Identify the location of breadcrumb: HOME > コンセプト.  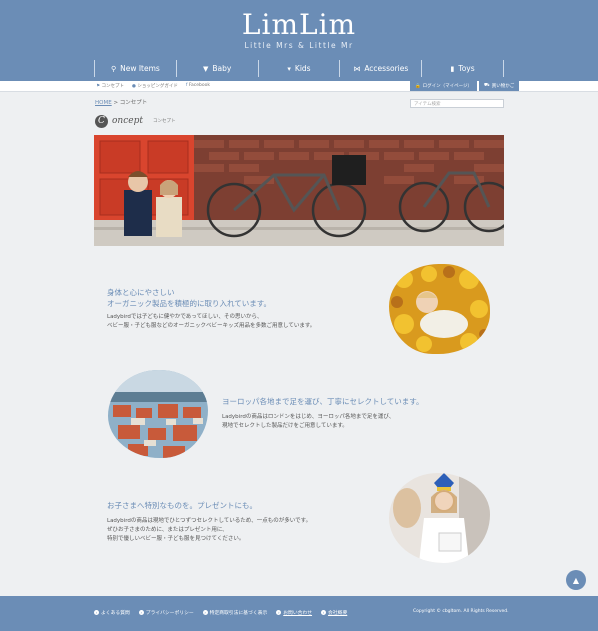
(121, 102).